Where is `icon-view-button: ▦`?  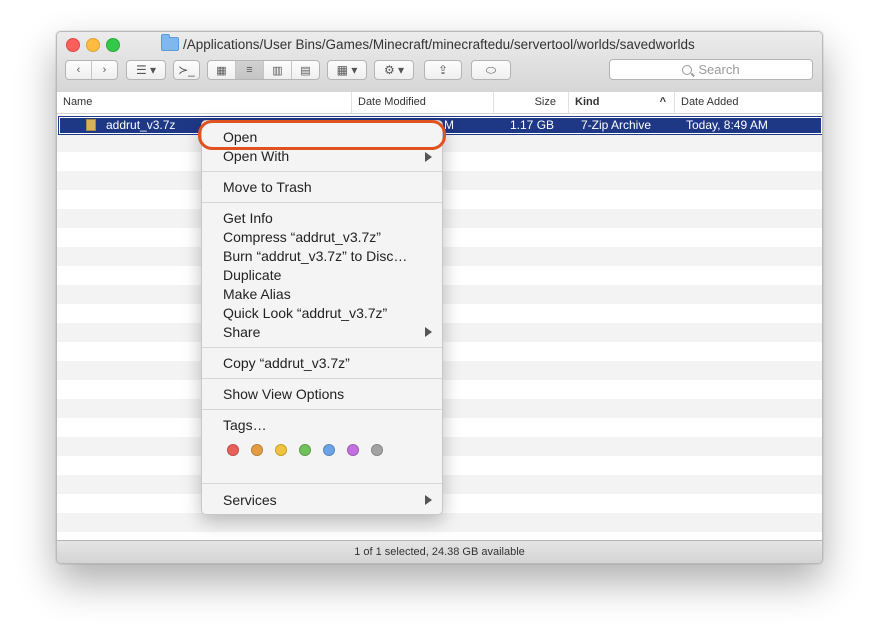
icon-view-button: ▦ is located at coordinates (222, 70).